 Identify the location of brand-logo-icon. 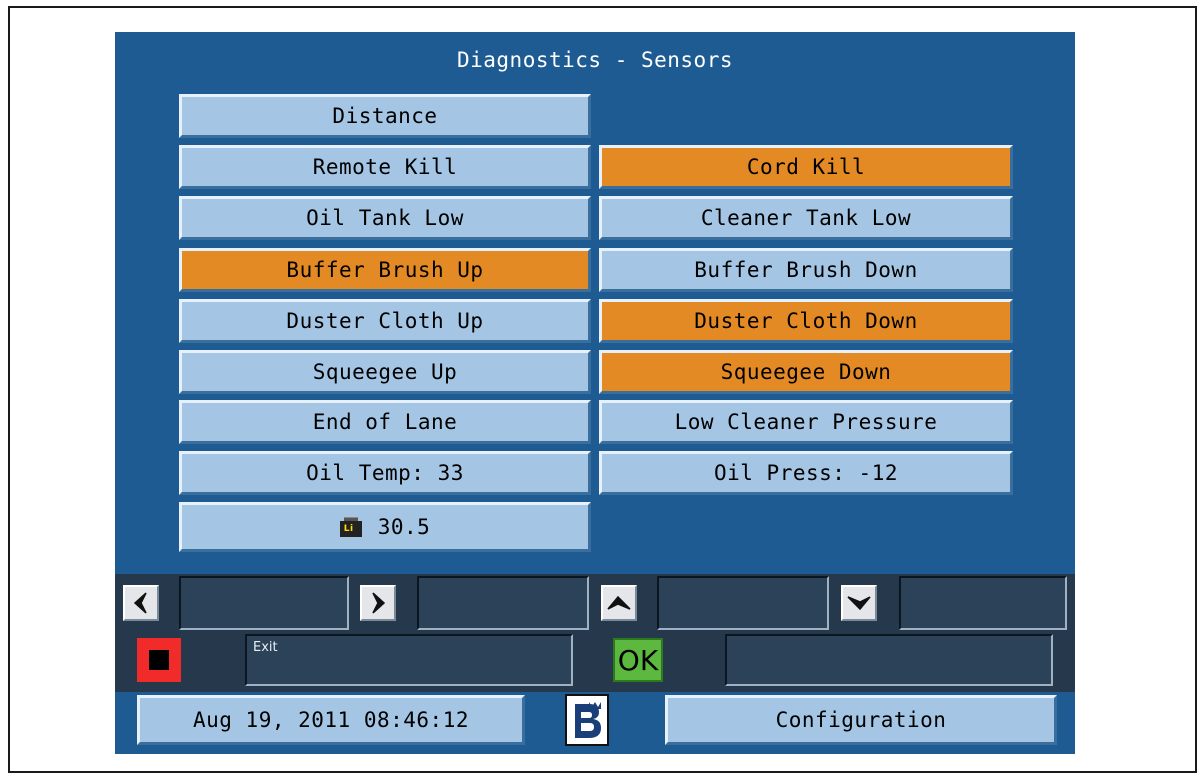
(587, 720).